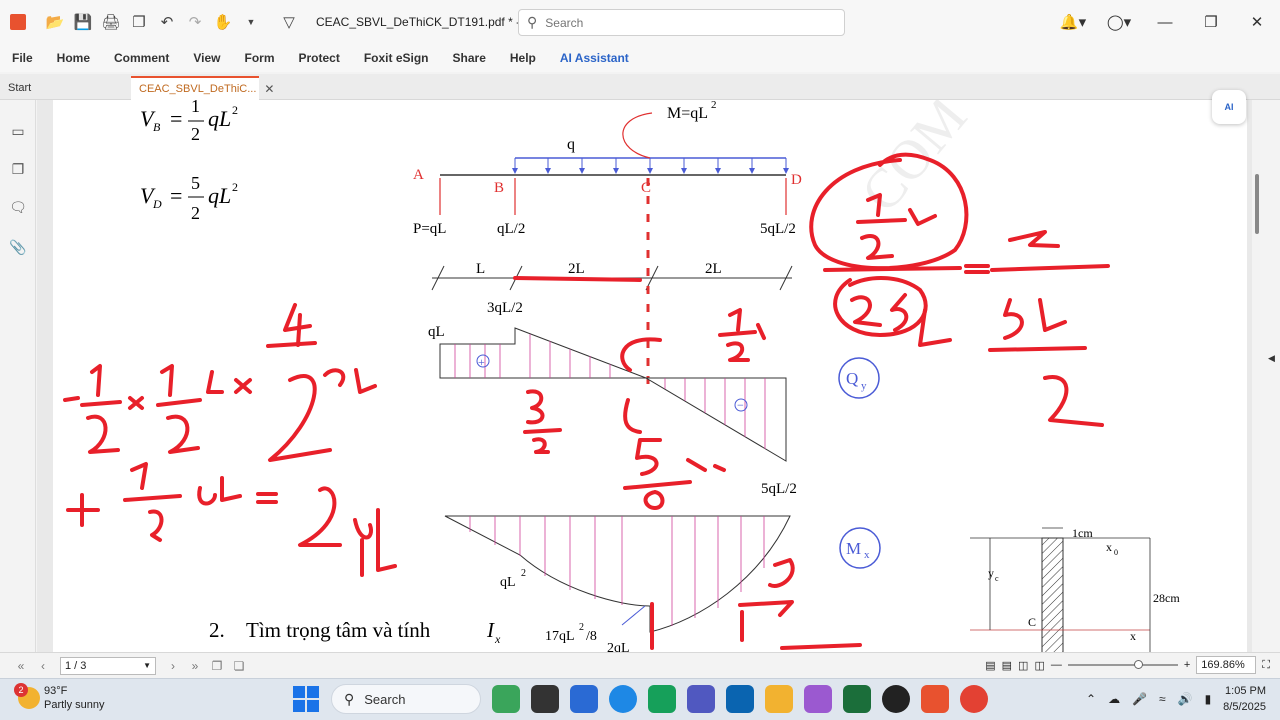  I want to click on customize-toolbar-icon: ▽, so click(289, 22).